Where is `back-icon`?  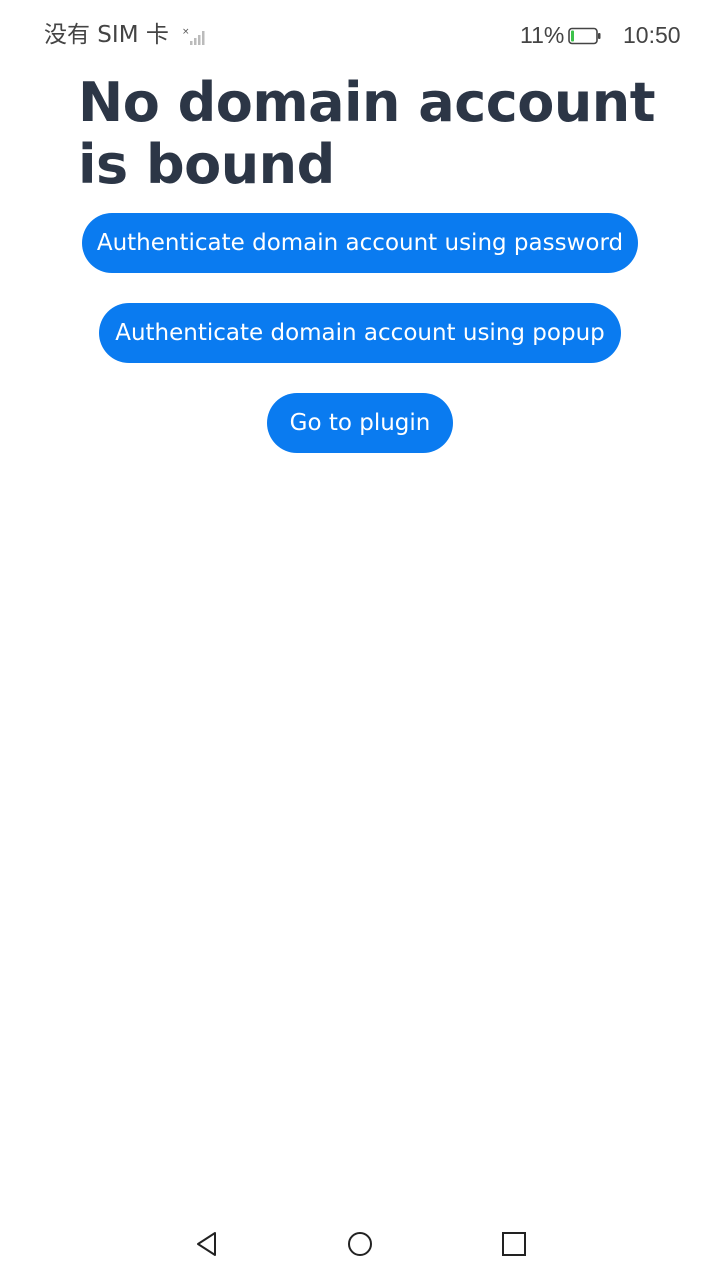
back-icon is located at coordinates (208, 1244).